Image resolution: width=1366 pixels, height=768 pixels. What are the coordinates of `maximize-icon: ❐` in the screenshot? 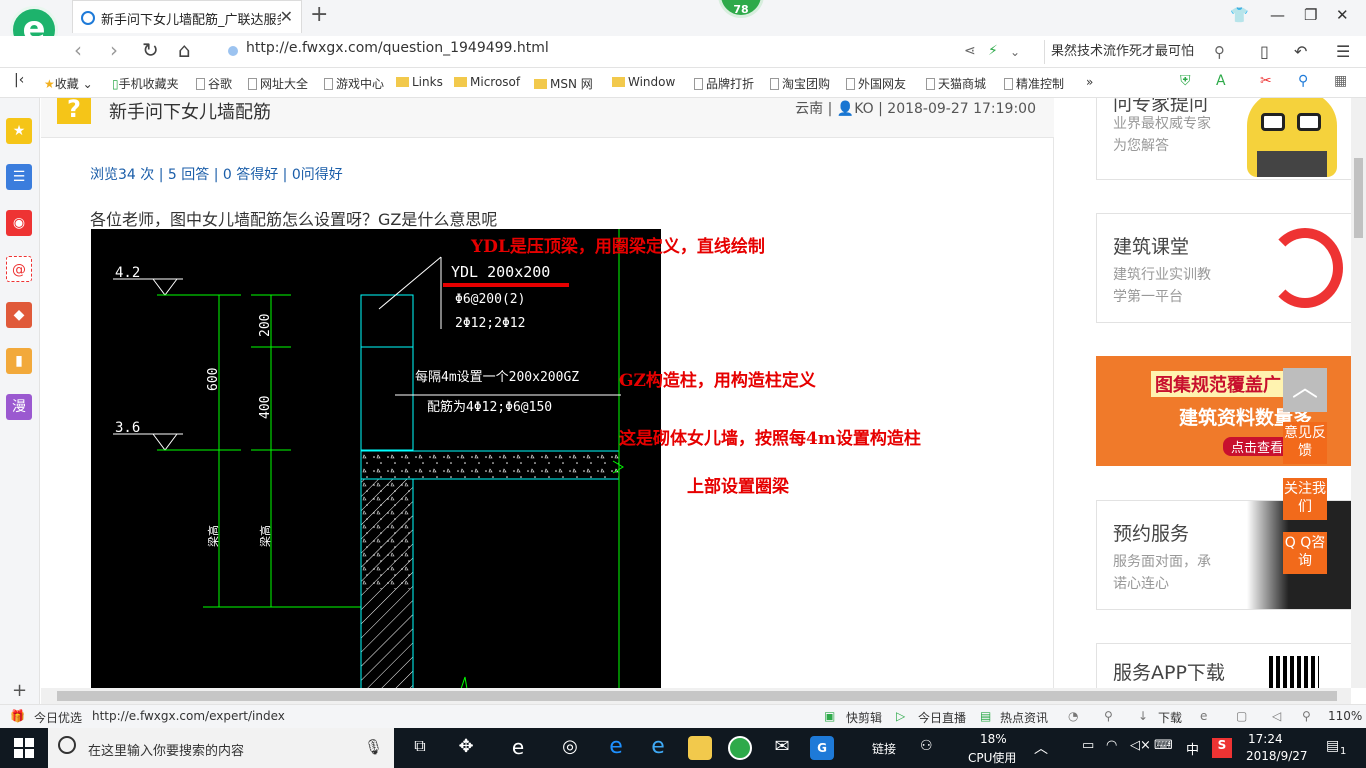 It's located at (1310, 15).